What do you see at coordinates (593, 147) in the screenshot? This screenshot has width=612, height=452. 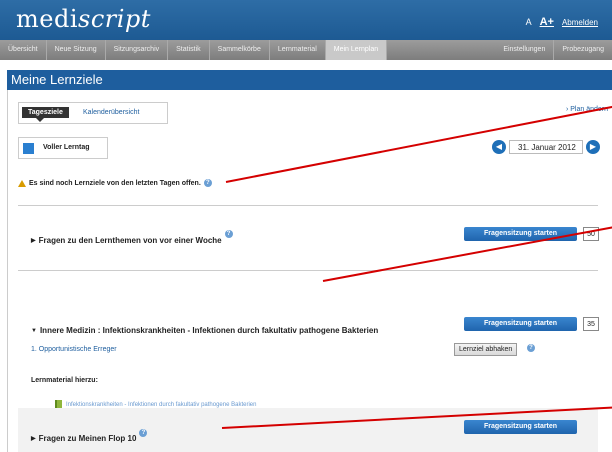 I see `next-day-button: ▶` at bounding box center [593, 147].